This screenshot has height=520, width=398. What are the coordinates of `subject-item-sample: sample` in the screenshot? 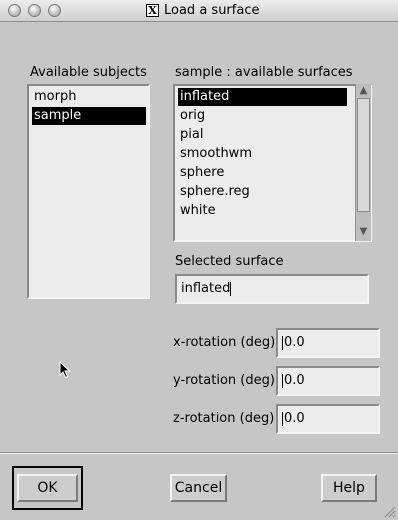 It's located at (89, 116).